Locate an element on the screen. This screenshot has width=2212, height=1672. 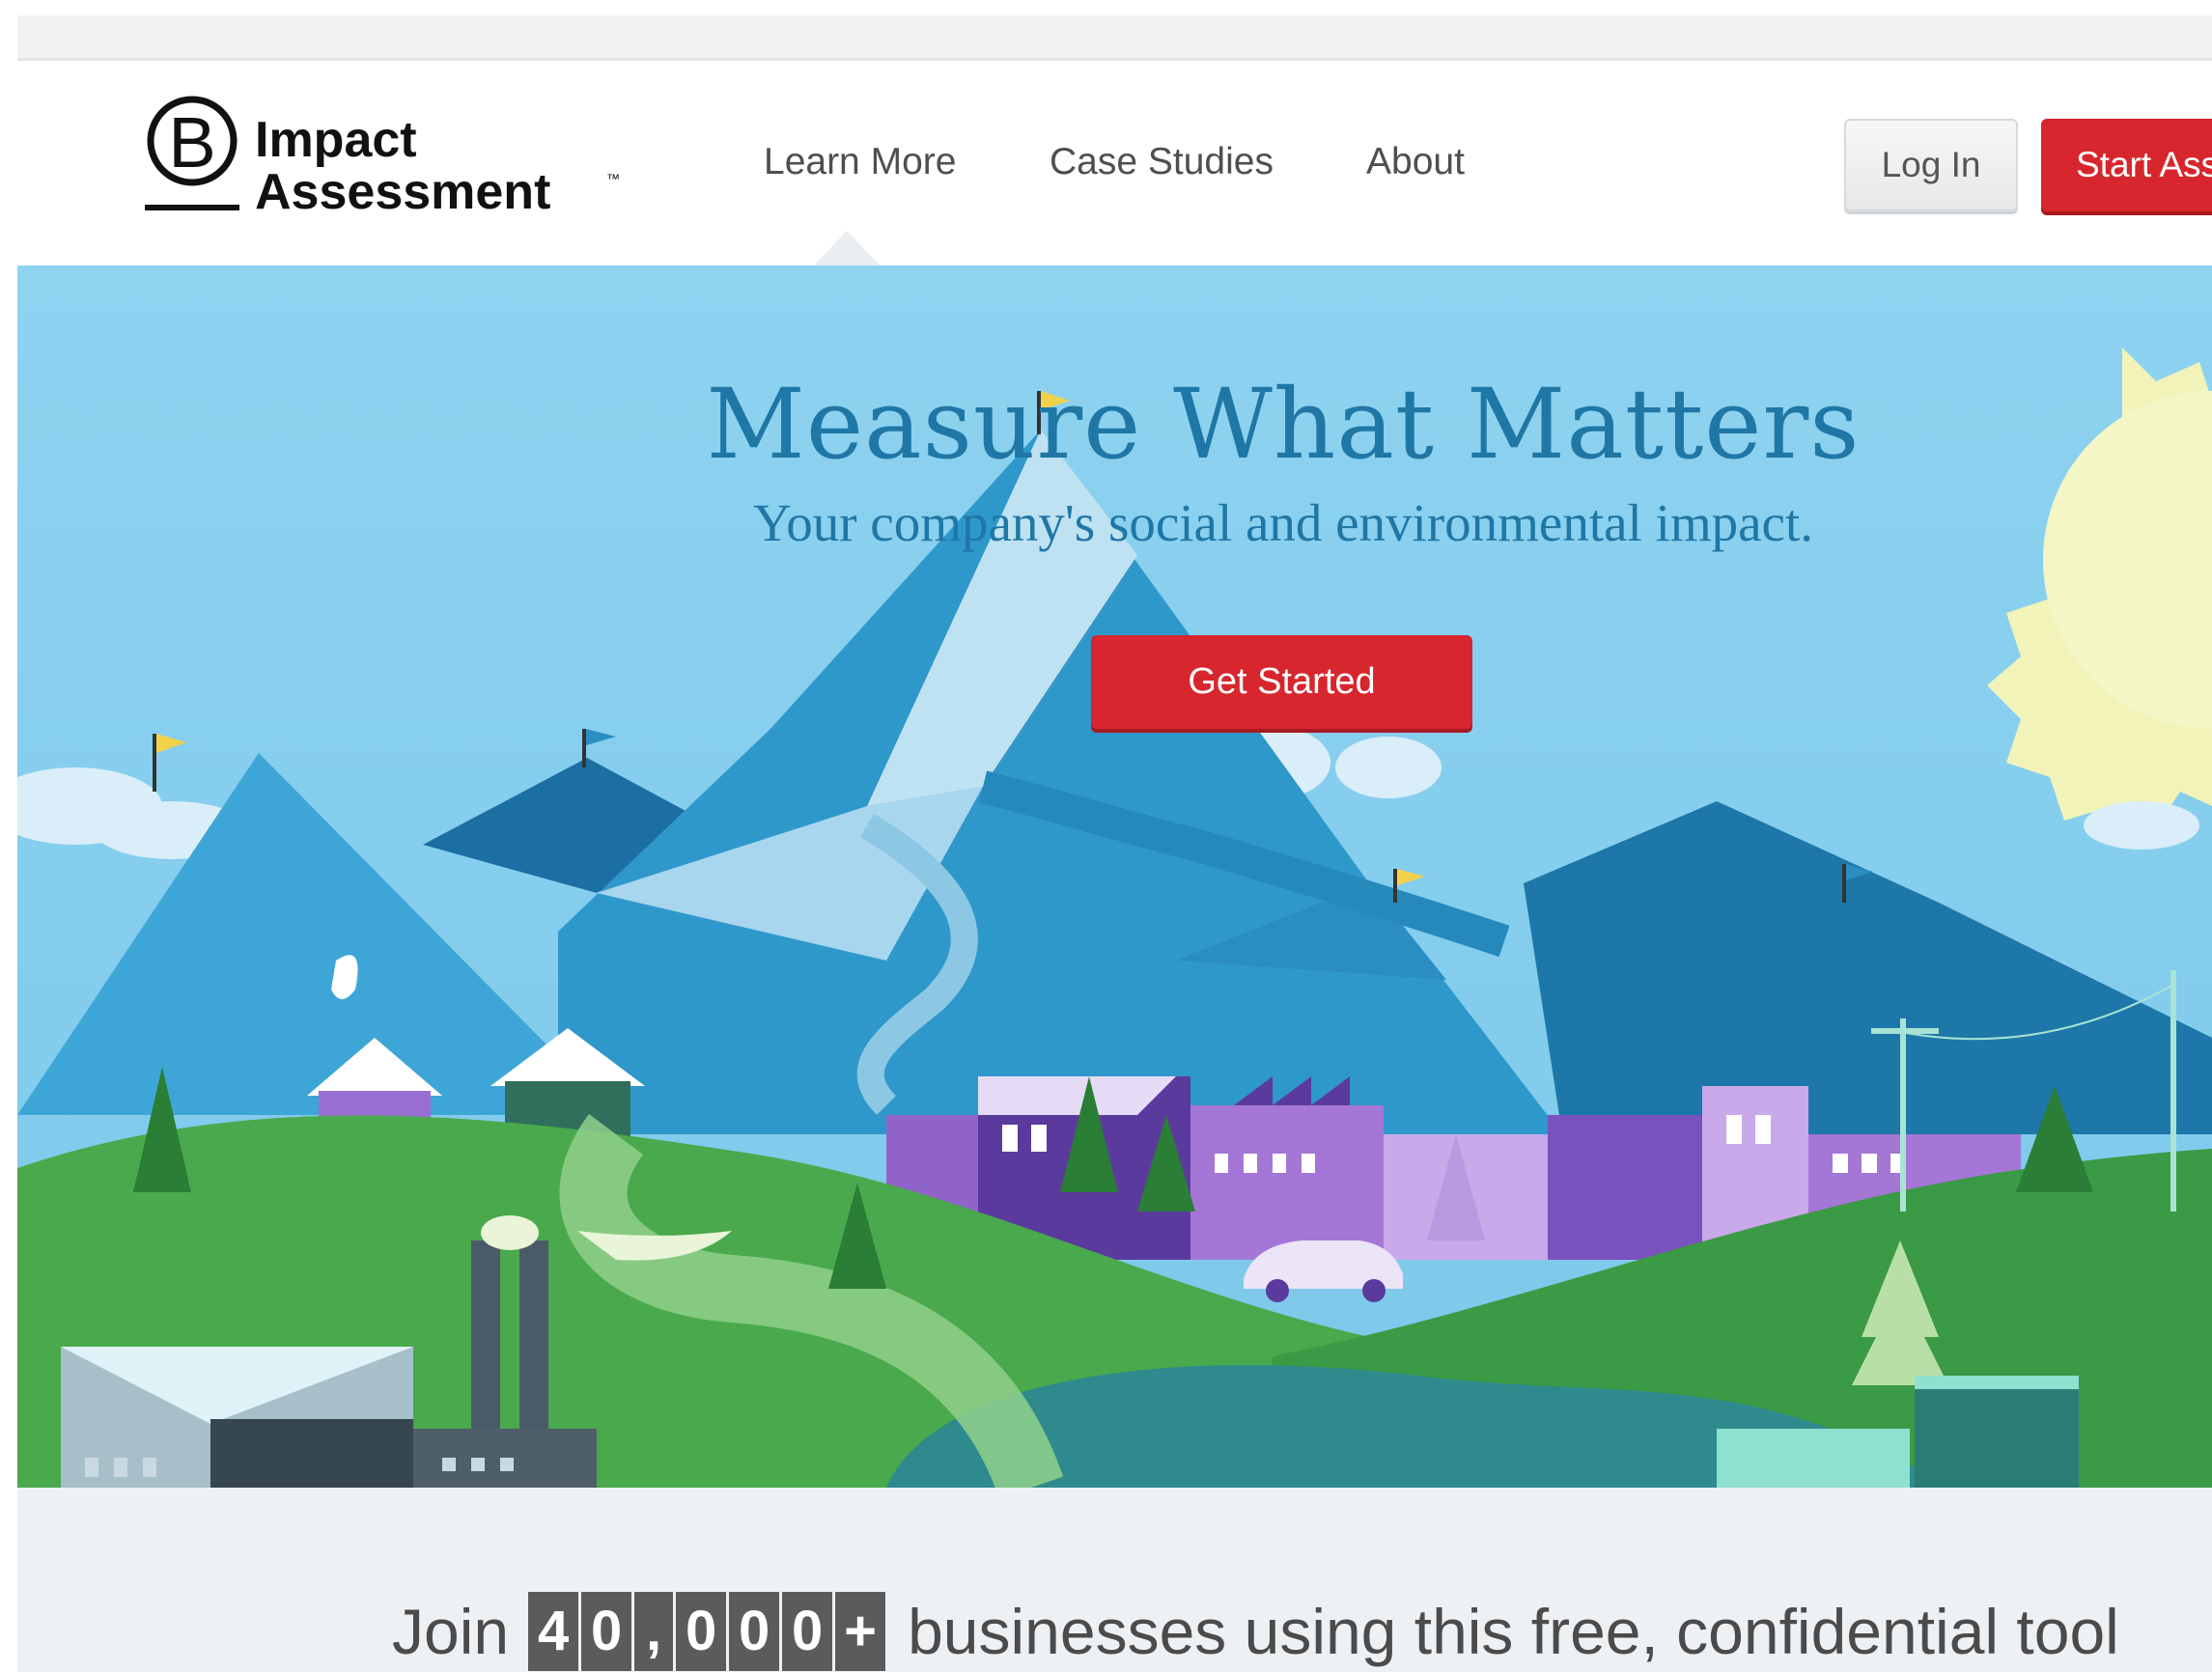
business-counter: 4 0 , 0 0 0 + is located at coordinates (708, 1631).